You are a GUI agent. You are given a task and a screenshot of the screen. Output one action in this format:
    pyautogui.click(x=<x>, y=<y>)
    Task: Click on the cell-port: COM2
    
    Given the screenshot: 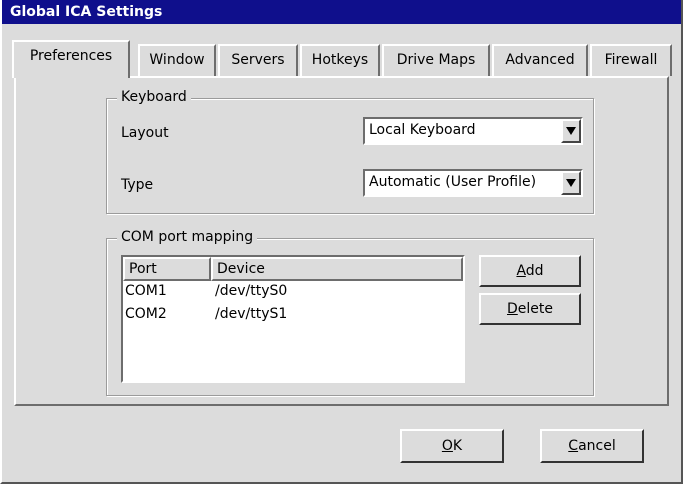 What is the action you would take?
    pyautogui.click(x=146, y=314)
    